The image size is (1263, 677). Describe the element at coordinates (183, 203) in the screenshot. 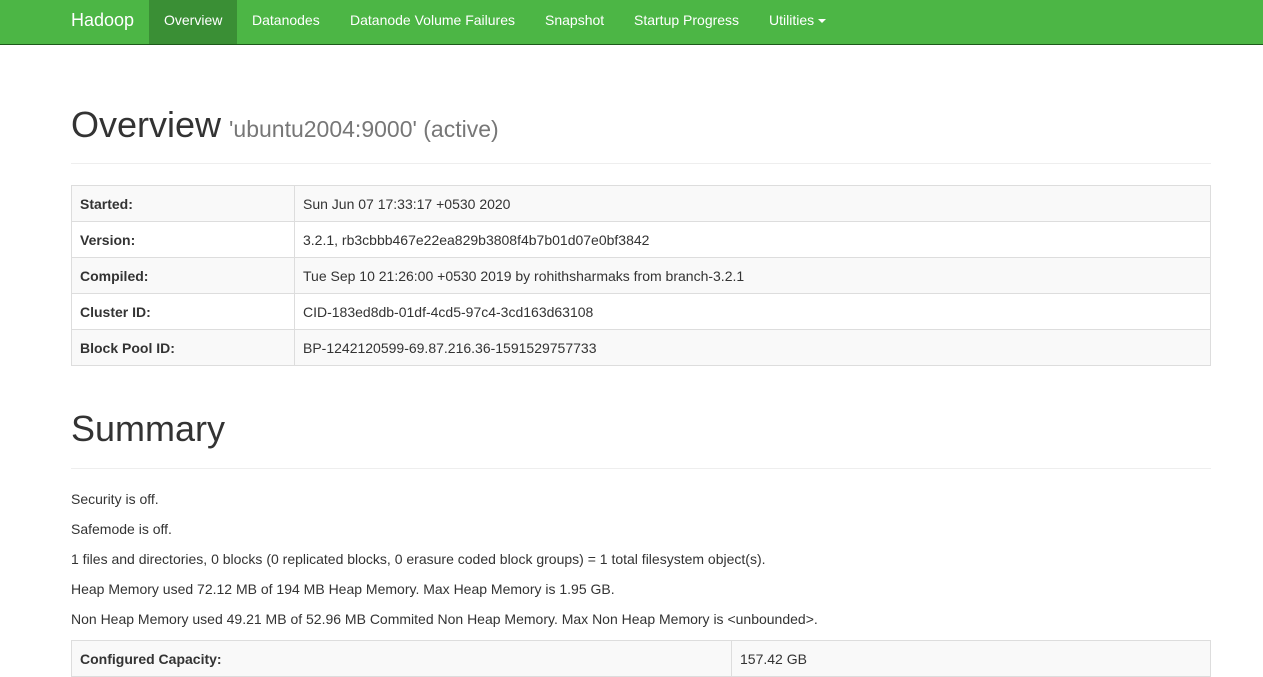

I see `row-key: Started:` at that location.